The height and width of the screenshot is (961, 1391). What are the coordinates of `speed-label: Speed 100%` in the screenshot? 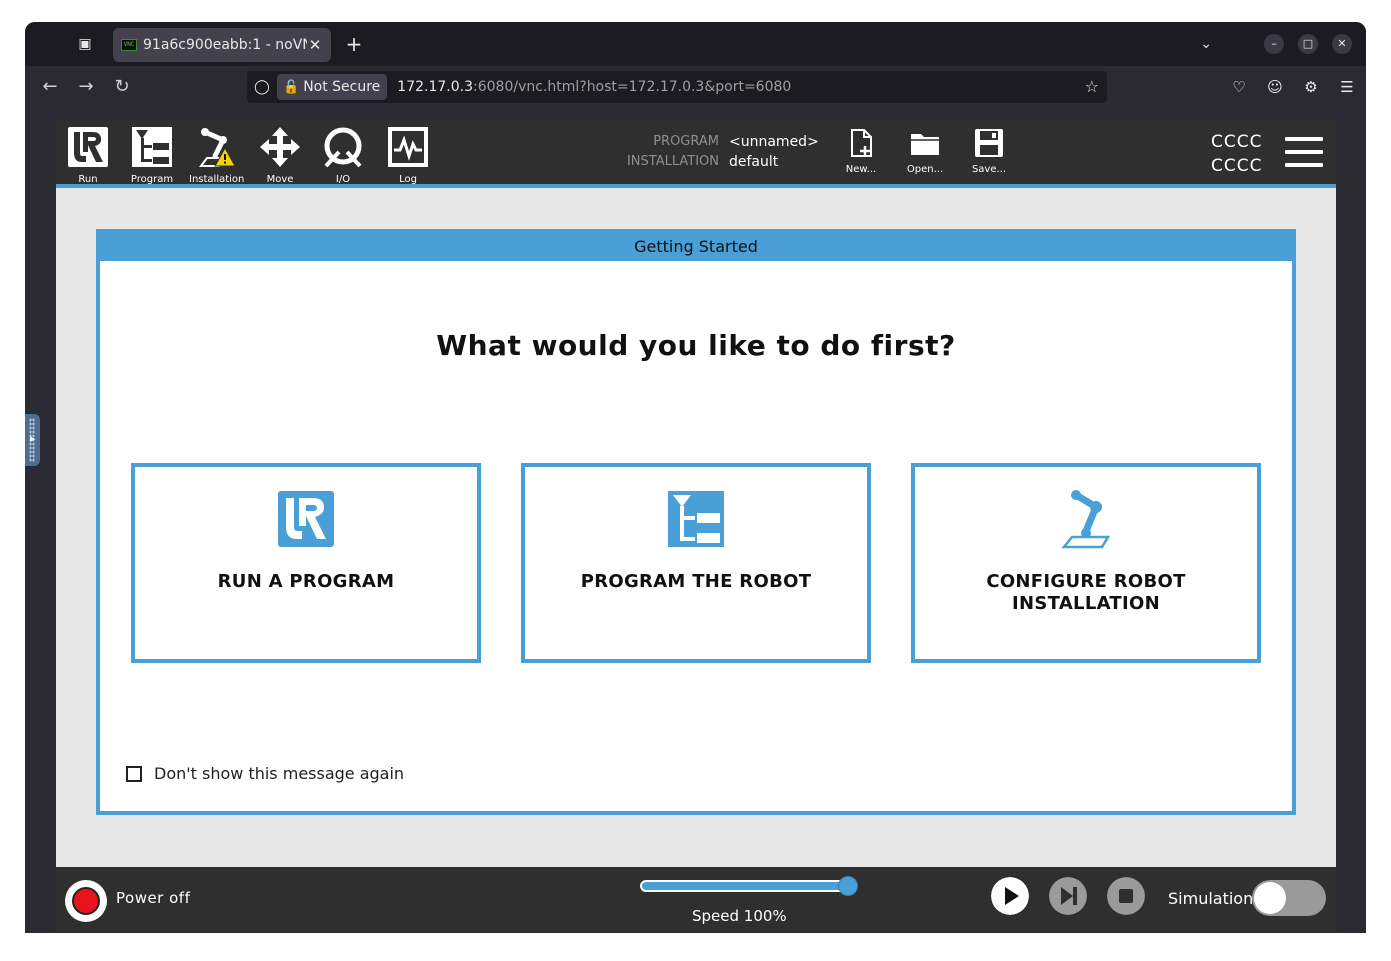 It's located at (739, 916).